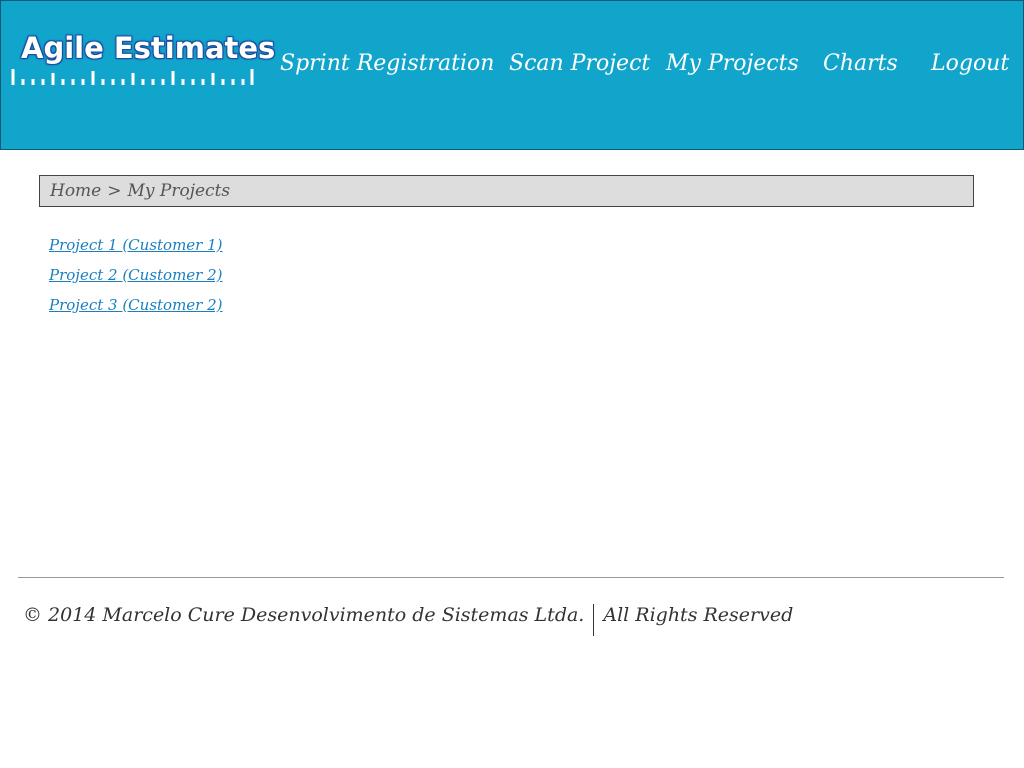  Describe the element at coordinates (132, 77) in the screenshot. I see `ruler-icon` at that location.